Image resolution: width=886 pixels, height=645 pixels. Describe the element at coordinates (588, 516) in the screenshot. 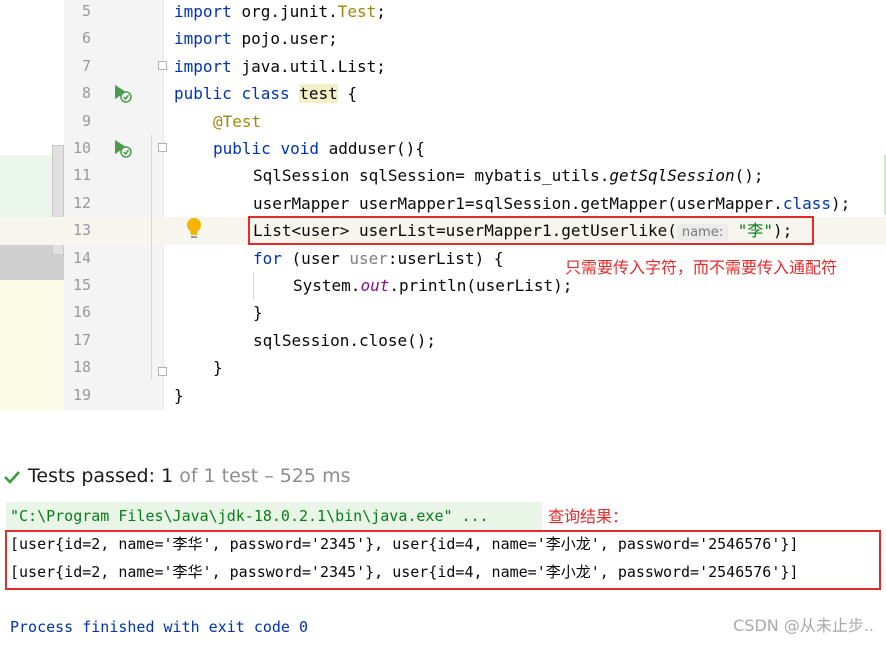

I see `result-note: 查询结果：` at that location.